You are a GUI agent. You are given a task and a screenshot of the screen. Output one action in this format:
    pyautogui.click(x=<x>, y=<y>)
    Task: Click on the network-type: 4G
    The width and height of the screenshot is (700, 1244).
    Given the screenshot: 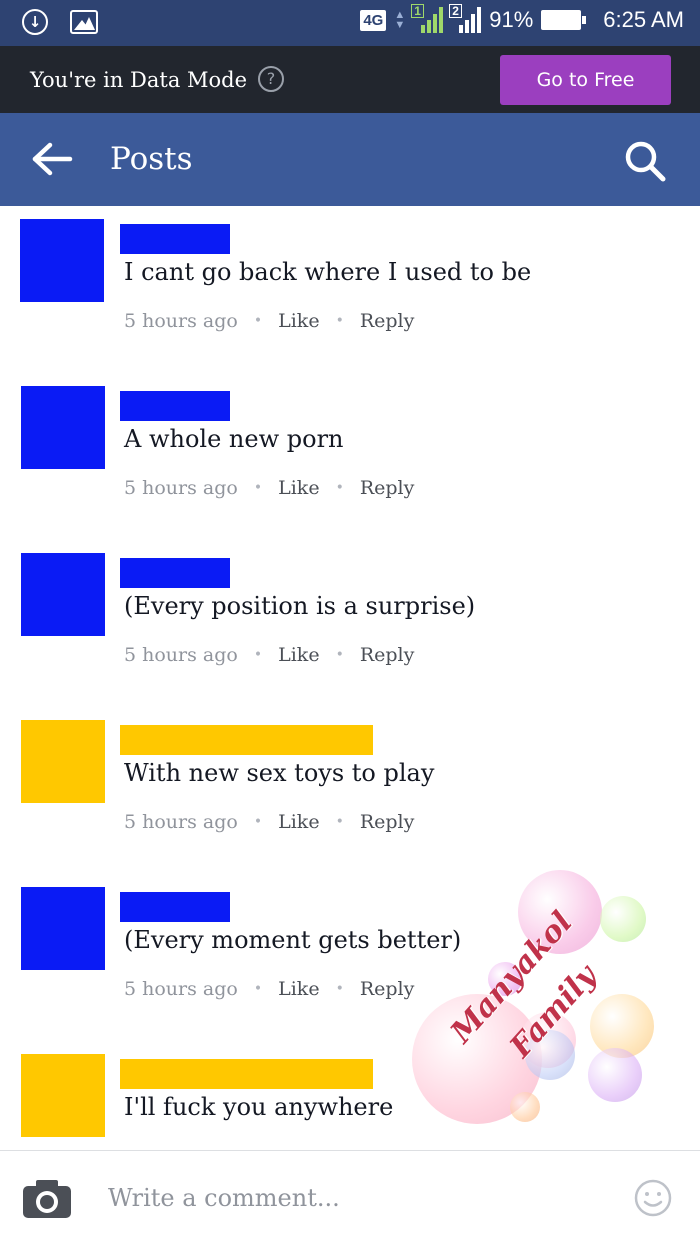 What is the action you would take?
    pyautogui.click(x=373, y=20)
    